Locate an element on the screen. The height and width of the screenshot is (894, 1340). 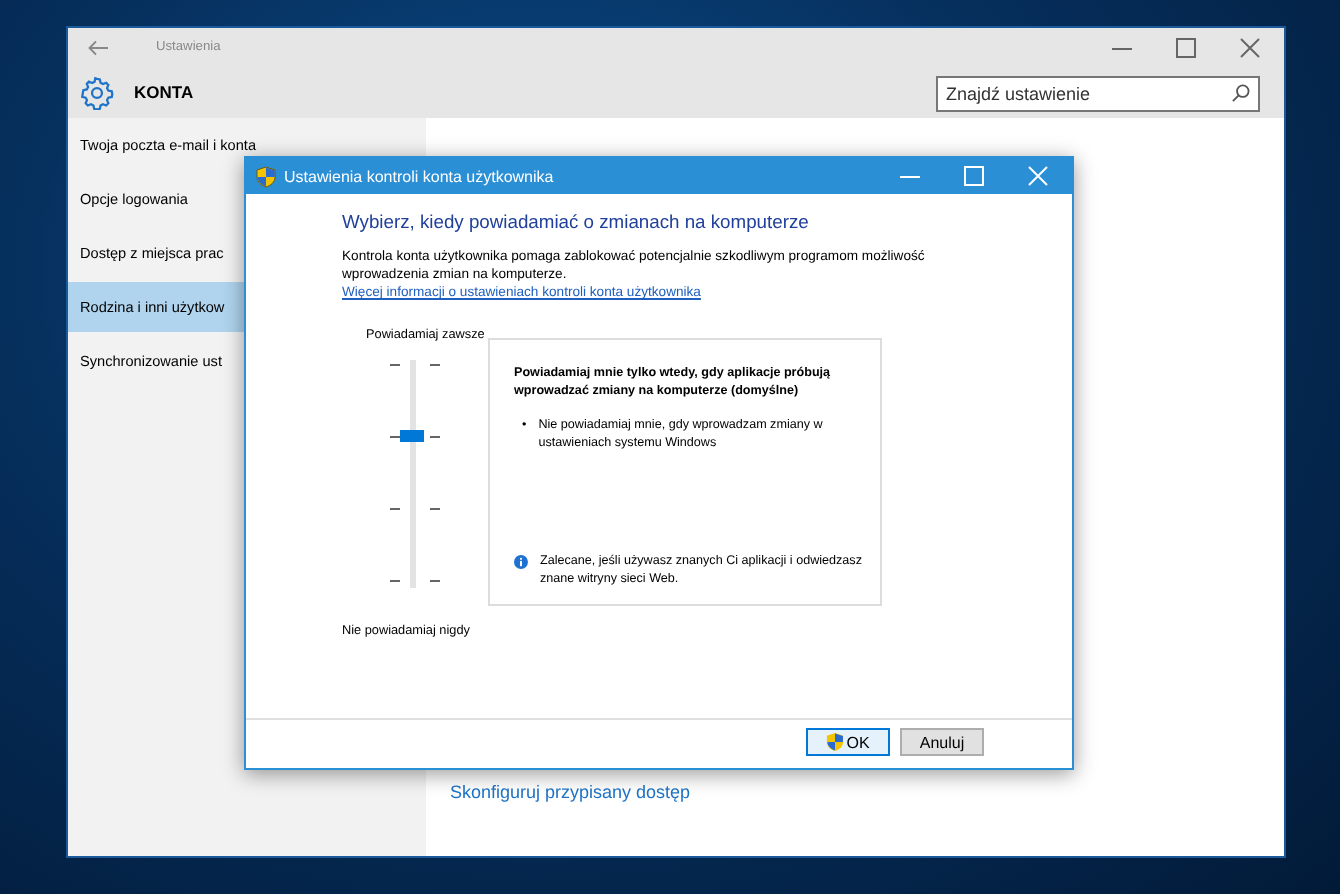
close-icon is located at coordinates (1250, 47).